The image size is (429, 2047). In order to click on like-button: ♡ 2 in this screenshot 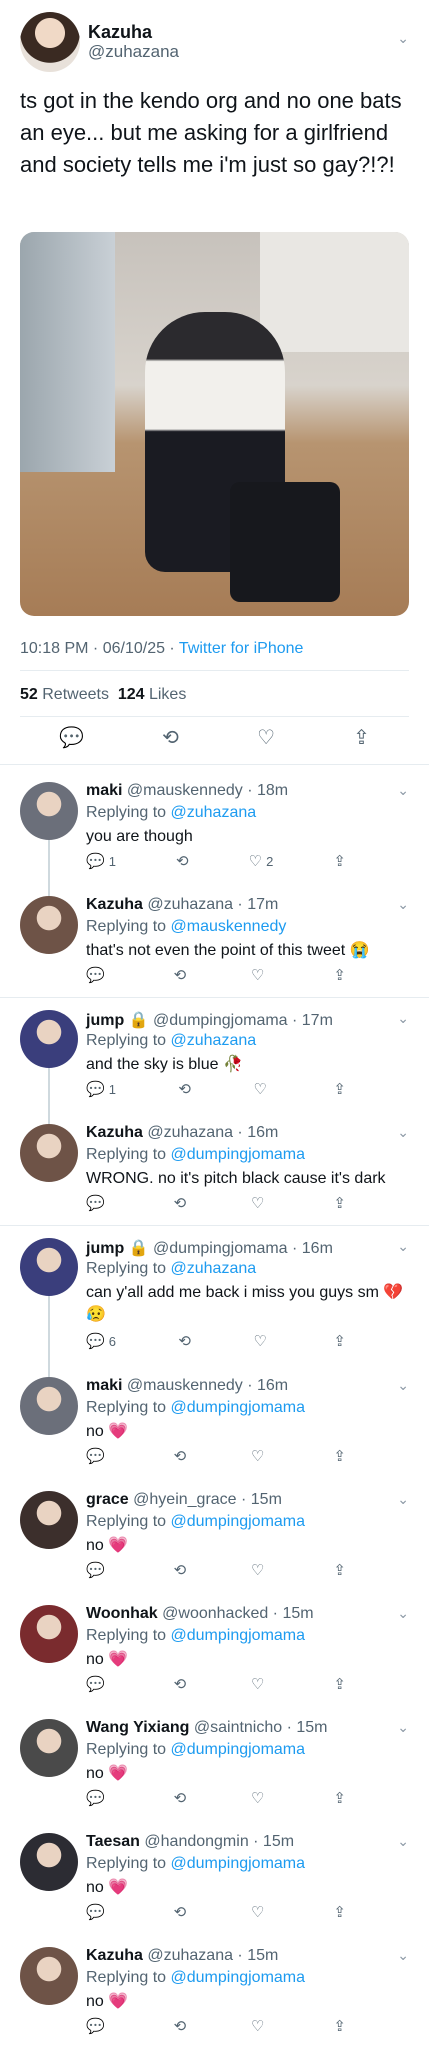, I will do `click(261, 861)`.